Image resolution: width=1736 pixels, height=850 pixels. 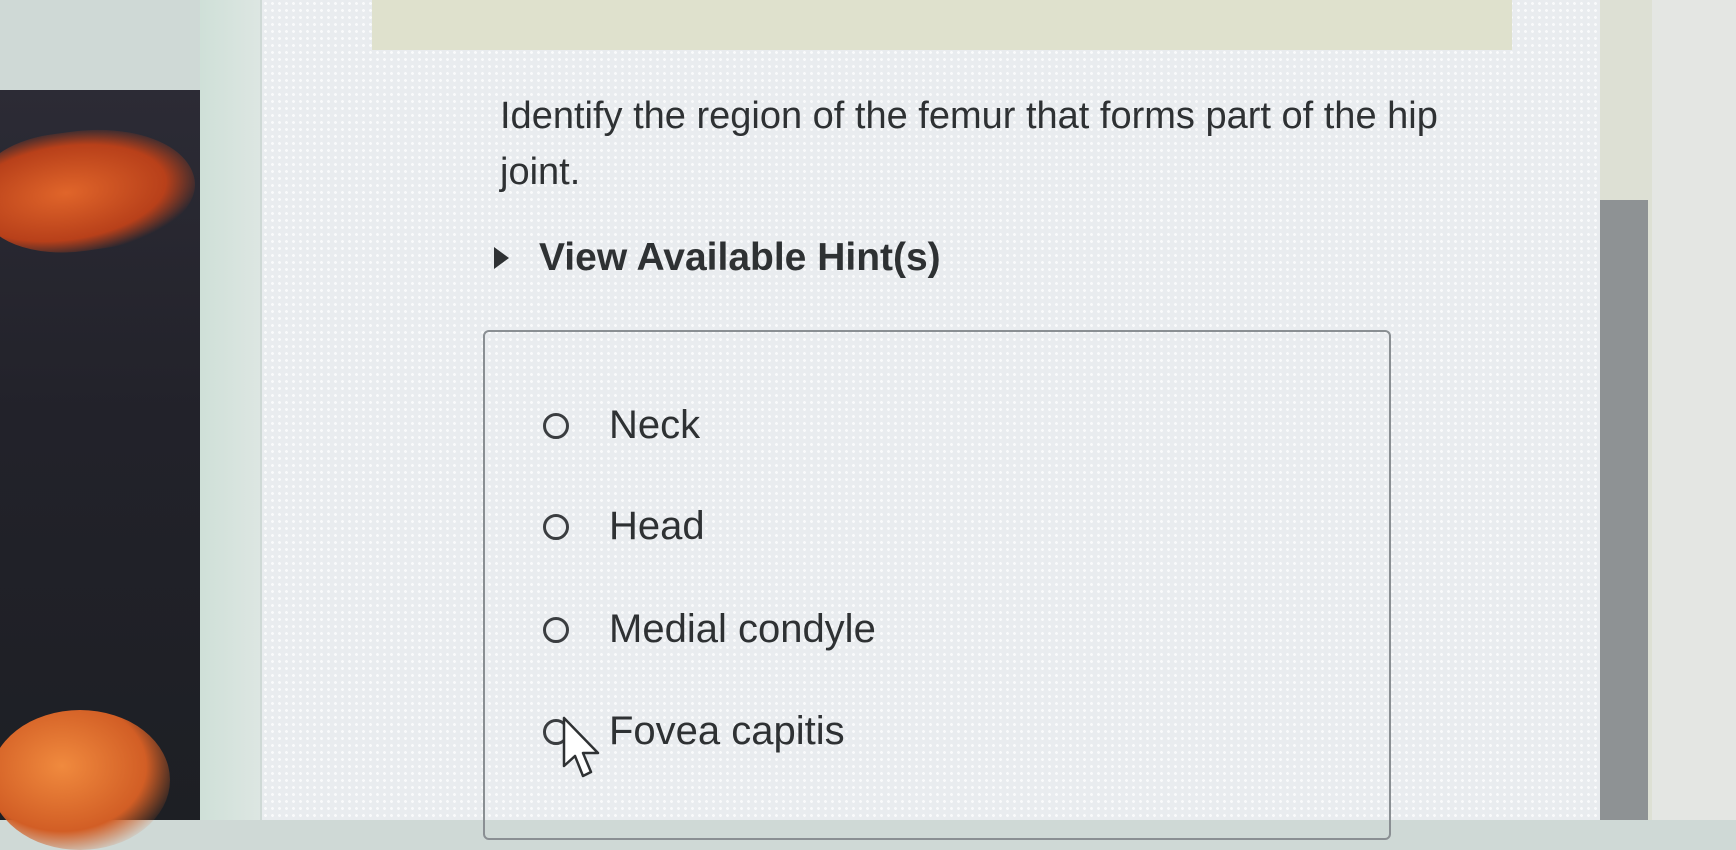 I want to click on hint-label: View Available Hint(s), so click(x=740, y=258).